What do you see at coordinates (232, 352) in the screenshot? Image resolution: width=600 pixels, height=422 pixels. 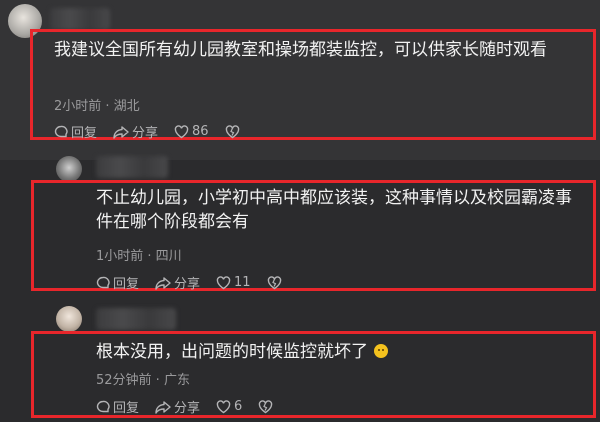 I see `comment-text-content: 根本没用，出问题的时候监控就坏了` at bounding box center [232, 352].